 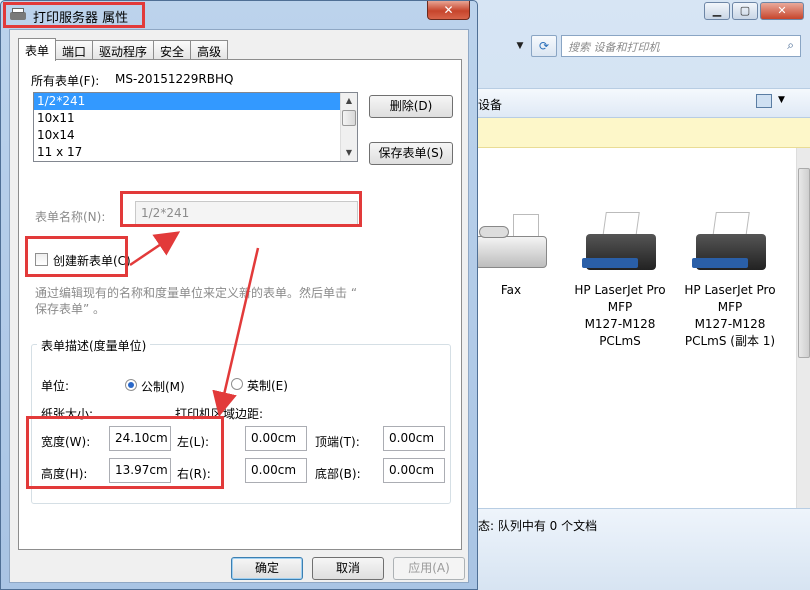 What do you see at coordinates (717, 11) in the screenshot?
I see `minimize-button: ▁` at bounding box center [717, 11].